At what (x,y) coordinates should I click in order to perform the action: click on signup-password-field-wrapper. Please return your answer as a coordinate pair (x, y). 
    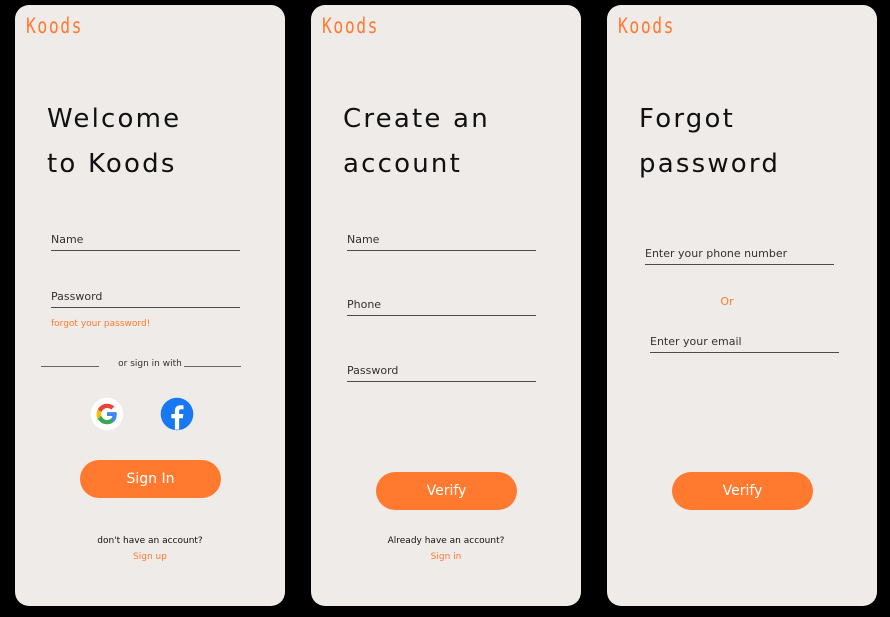
    Looking at the image, I should click on (441, 369).